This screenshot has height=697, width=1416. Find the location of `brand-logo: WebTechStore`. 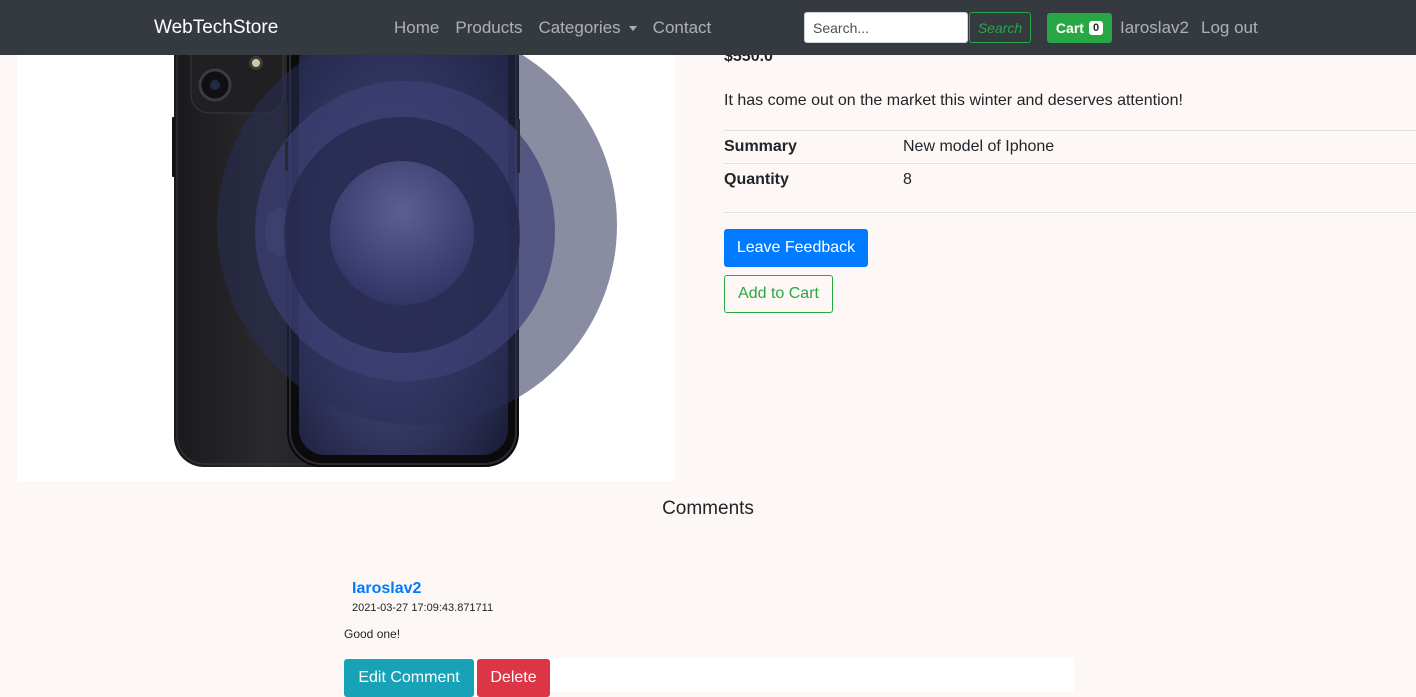

brand-logo: WebTechStore is located at coordinates (216, 27).